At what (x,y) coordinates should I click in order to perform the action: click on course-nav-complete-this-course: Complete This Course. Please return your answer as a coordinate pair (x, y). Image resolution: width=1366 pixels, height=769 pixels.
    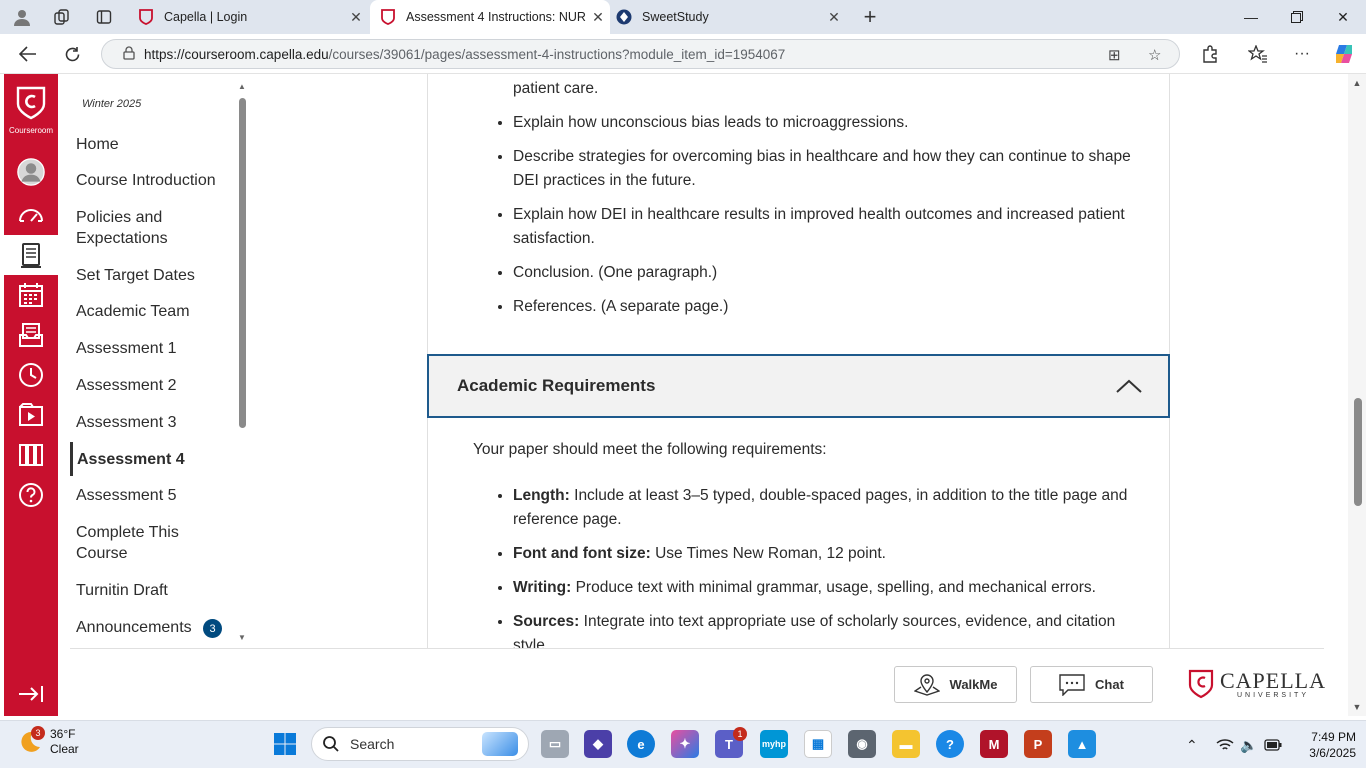
    Looking at the image, I should click on (151, 543).